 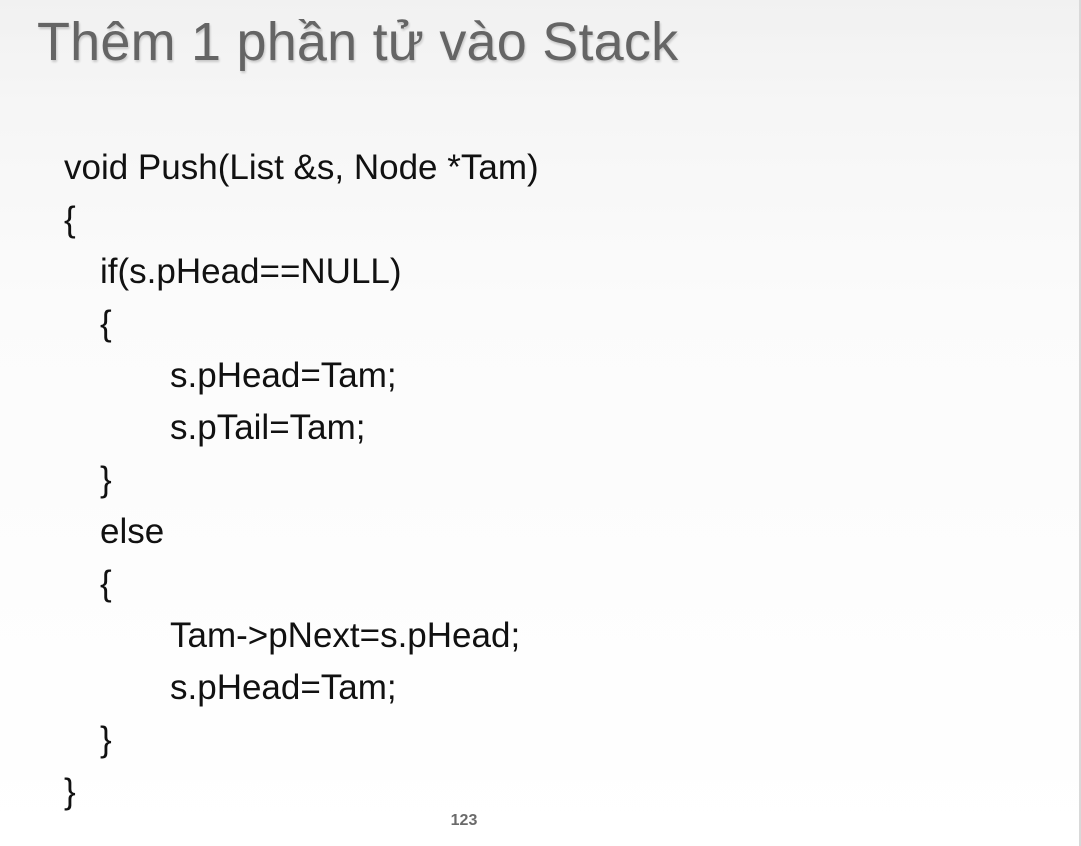 I want to click on slide-number: 123, so click(x=464, y=820).